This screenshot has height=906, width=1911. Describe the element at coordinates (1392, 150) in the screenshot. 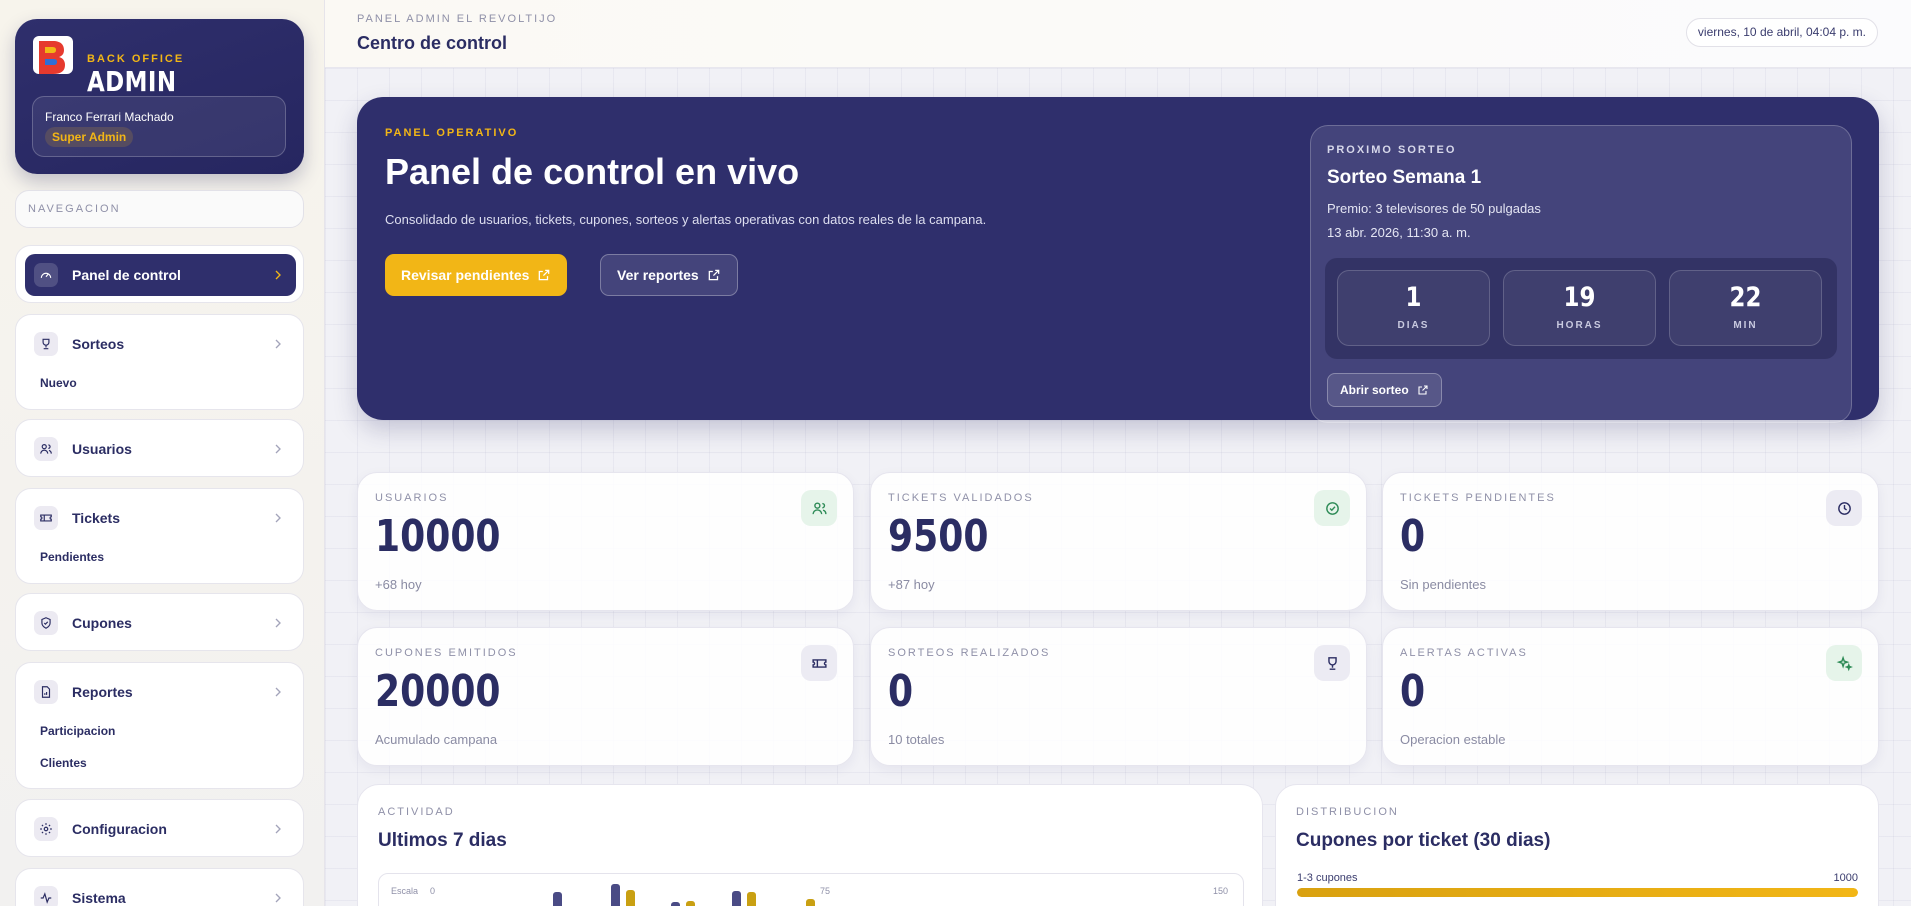

I see `next-draw-kicker: PROXIMO SORTEO` at that location.